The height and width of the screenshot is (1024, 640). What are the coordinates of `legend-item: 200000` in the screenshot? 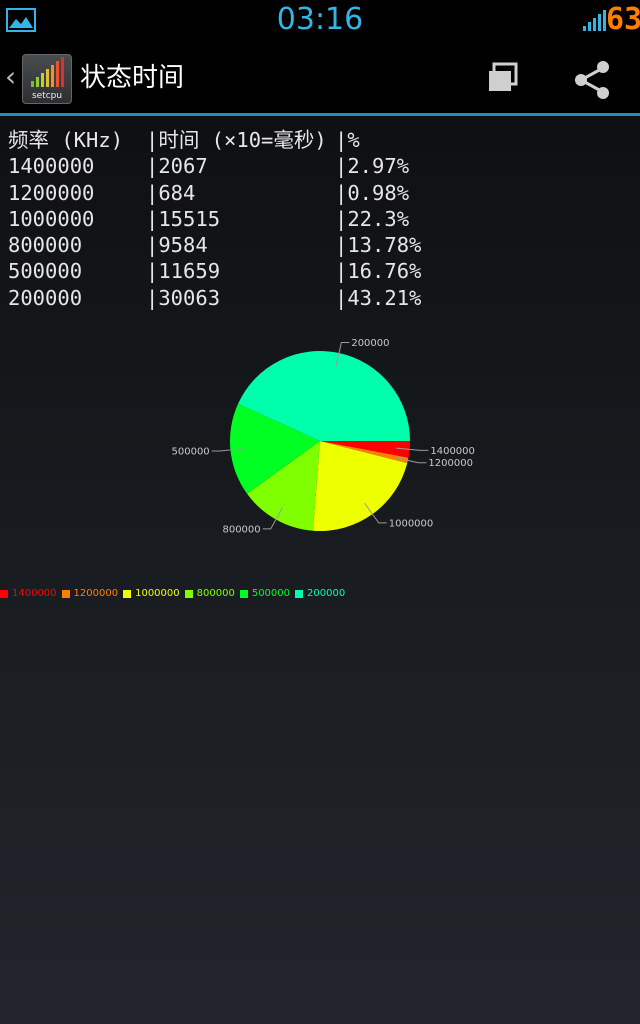 It's located at (320, 594).